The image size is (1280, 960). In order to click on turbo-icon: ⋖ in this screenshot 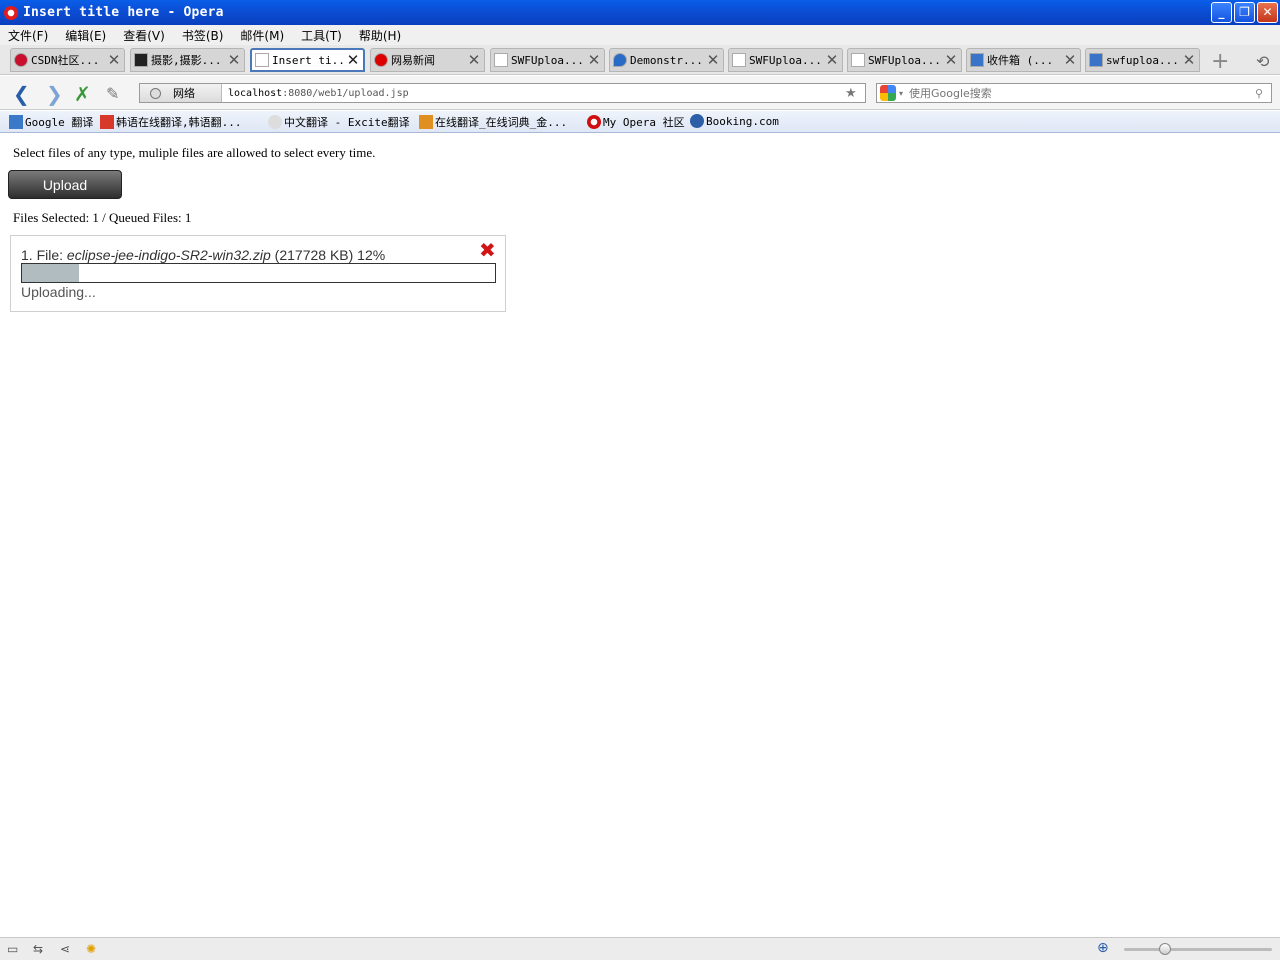, I will do `click(65, 949)`.